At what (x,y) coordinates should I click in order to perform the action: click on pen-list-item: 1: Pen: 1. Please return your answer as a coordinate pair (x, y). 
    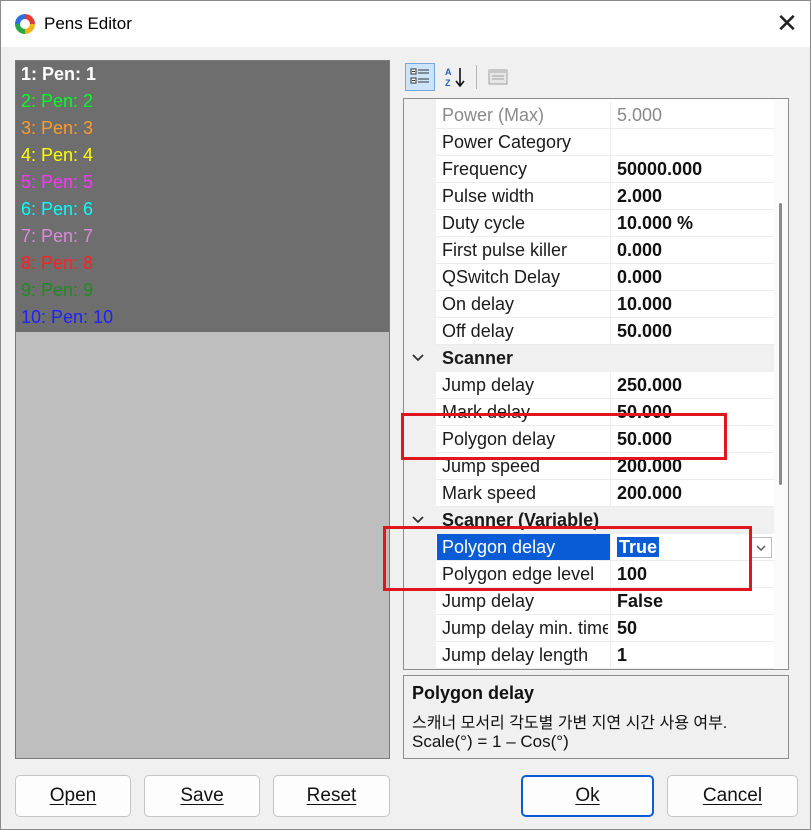
    Looking at the image, I should click on (58, 74).